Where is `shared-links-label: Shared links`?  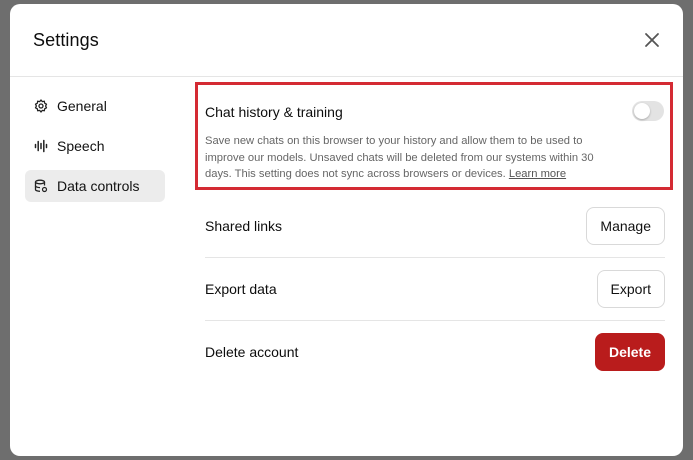 shared-links-label: Shared links is located at coordinates (244, 225).